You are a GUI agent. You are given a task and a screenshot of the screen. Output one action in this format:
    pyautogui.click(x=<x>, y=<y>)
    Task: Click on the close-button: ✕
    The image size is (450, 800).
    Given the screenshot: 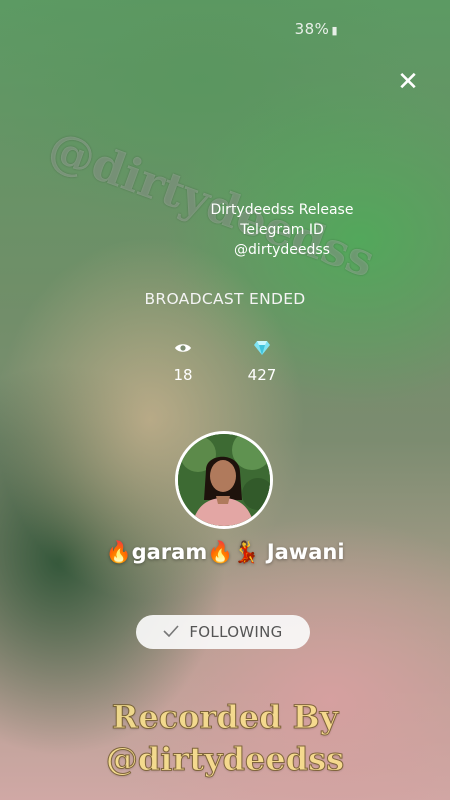 What is the action you would take?
    pyautogui.click(x=408, y=82)
    